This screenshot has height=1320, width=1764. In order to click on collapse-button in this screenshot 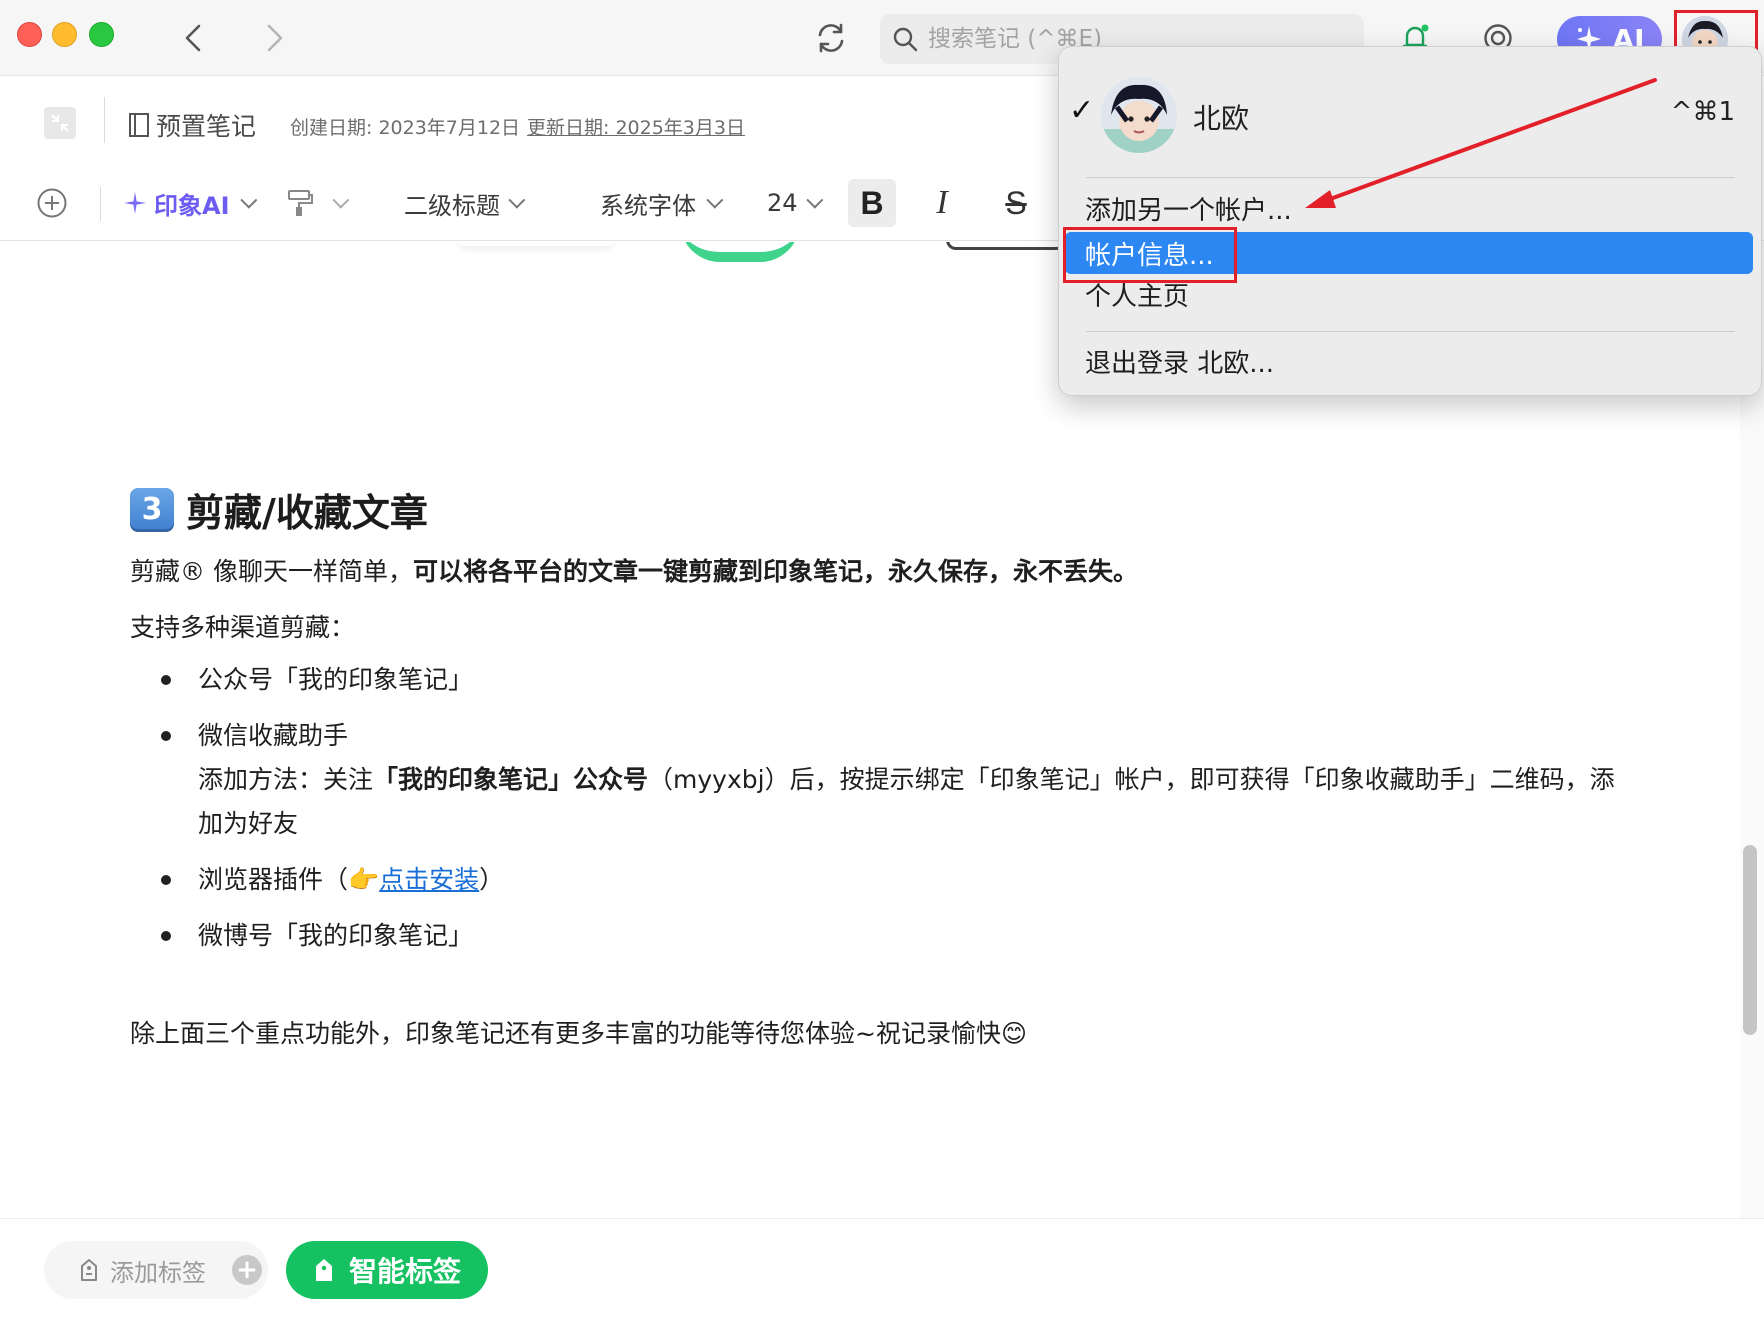, I will do `click(60, 123)`.